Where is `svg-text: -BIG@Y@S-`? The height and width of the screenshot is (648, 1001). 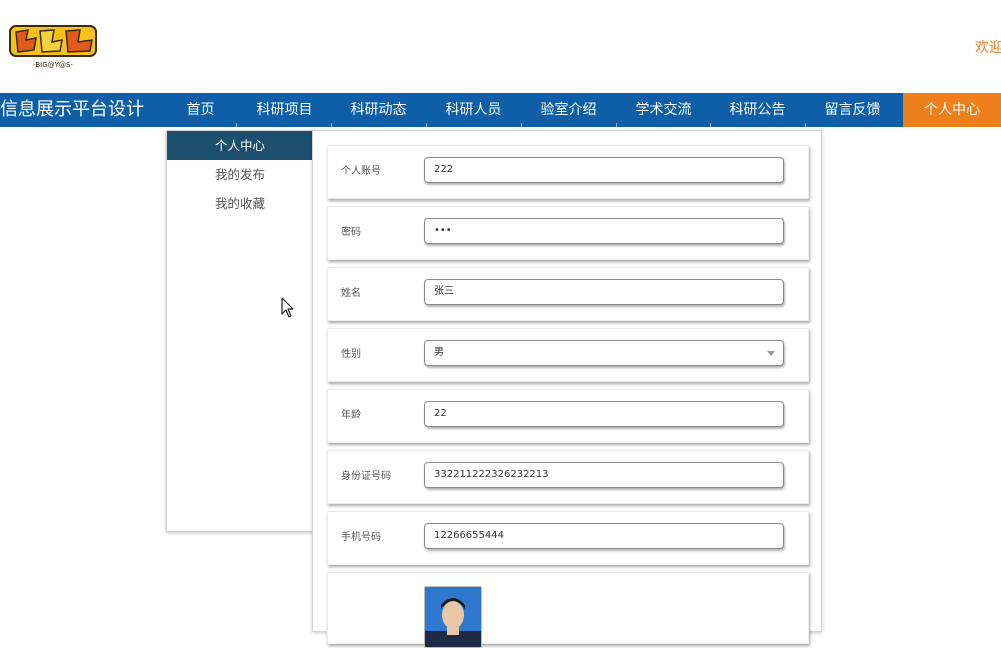 svg-text: -BIG@Y@S- is located at coordinates (53, 65).